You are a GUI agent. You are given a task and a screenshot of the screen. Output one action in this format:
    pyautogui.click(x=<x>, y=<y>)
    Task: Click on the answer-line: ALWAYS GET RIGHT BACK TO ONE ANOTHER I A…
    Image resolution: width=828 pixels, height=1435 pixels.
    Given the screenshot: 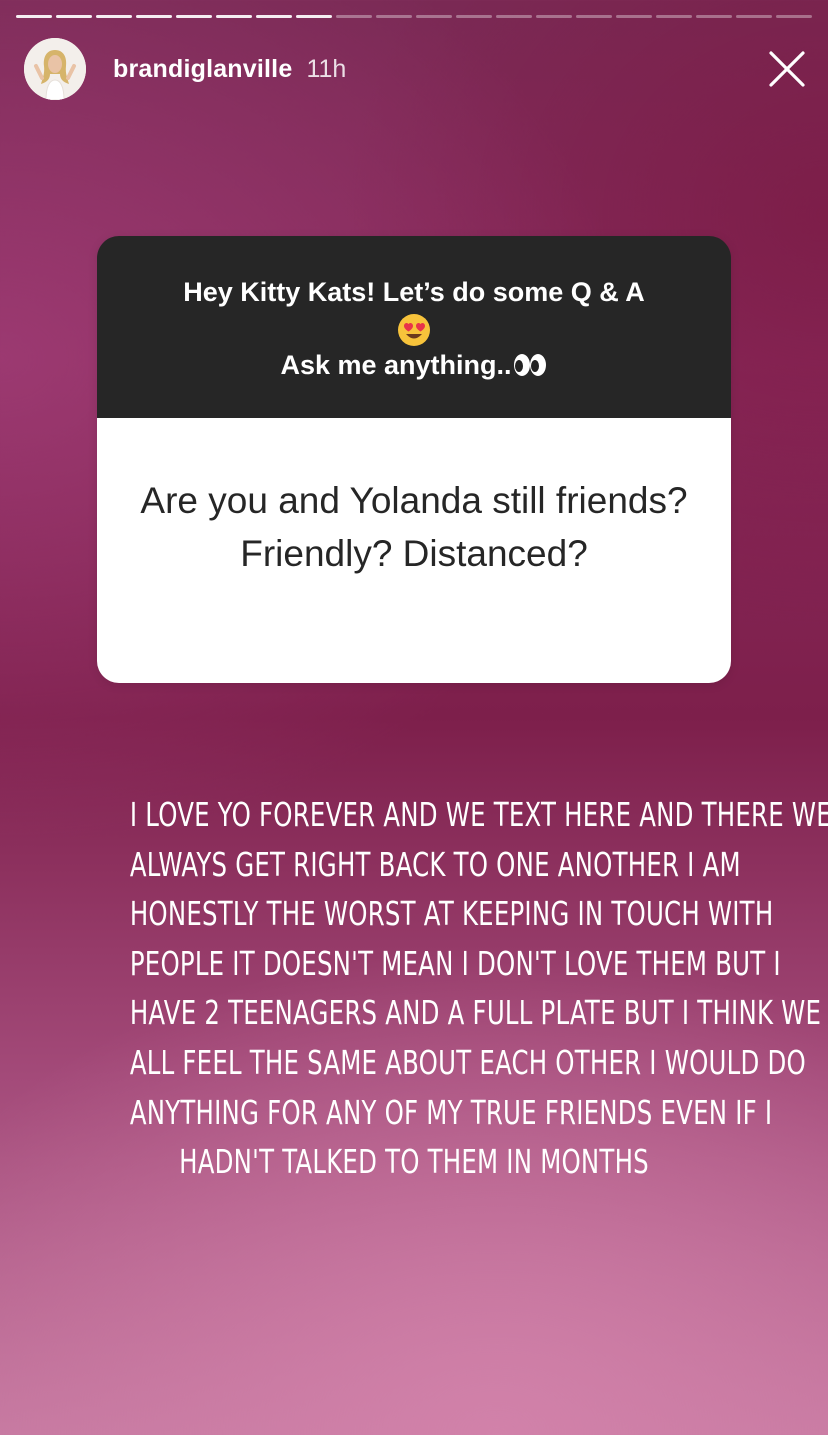 What is the action you would take?
    pyautogui.click(x=435, y=864)
    